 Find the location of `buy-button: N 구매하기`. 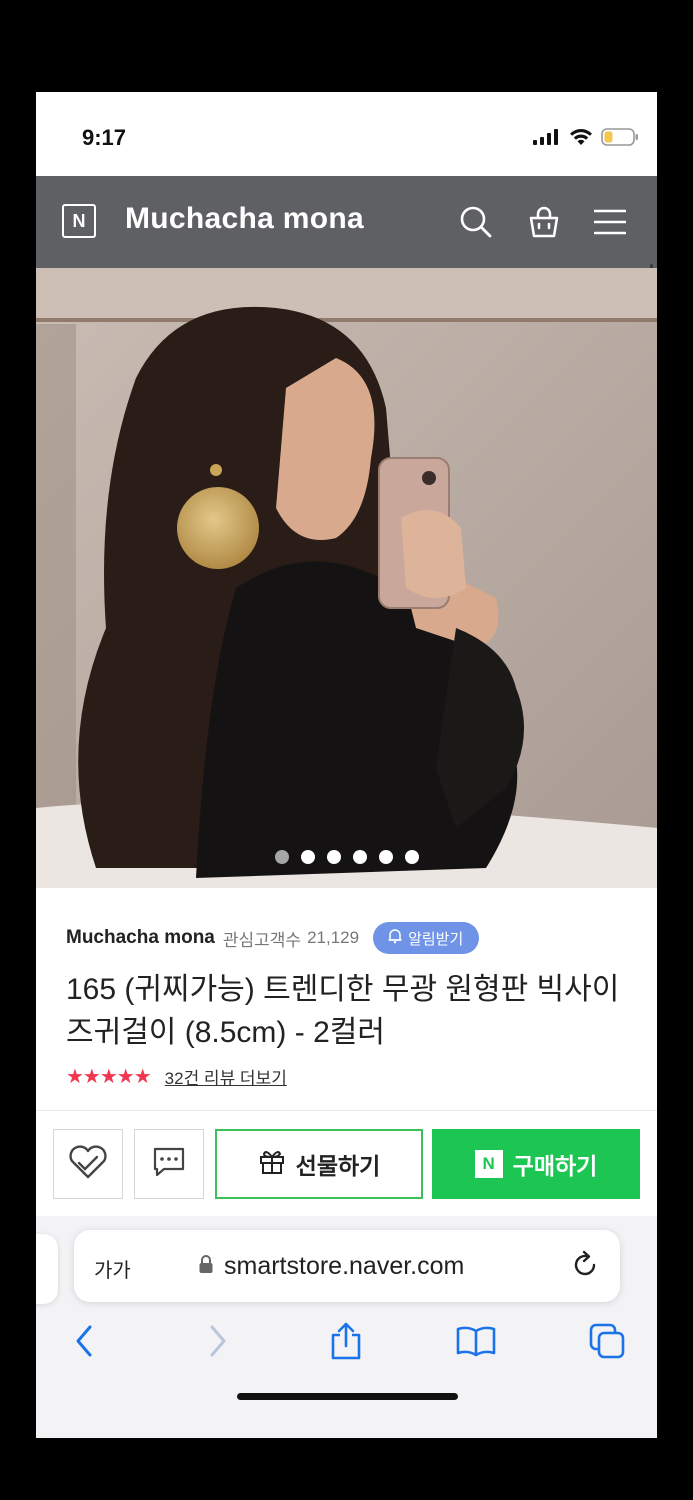

buy-button: N 구매하기 is located at coordinates (536, 1164).